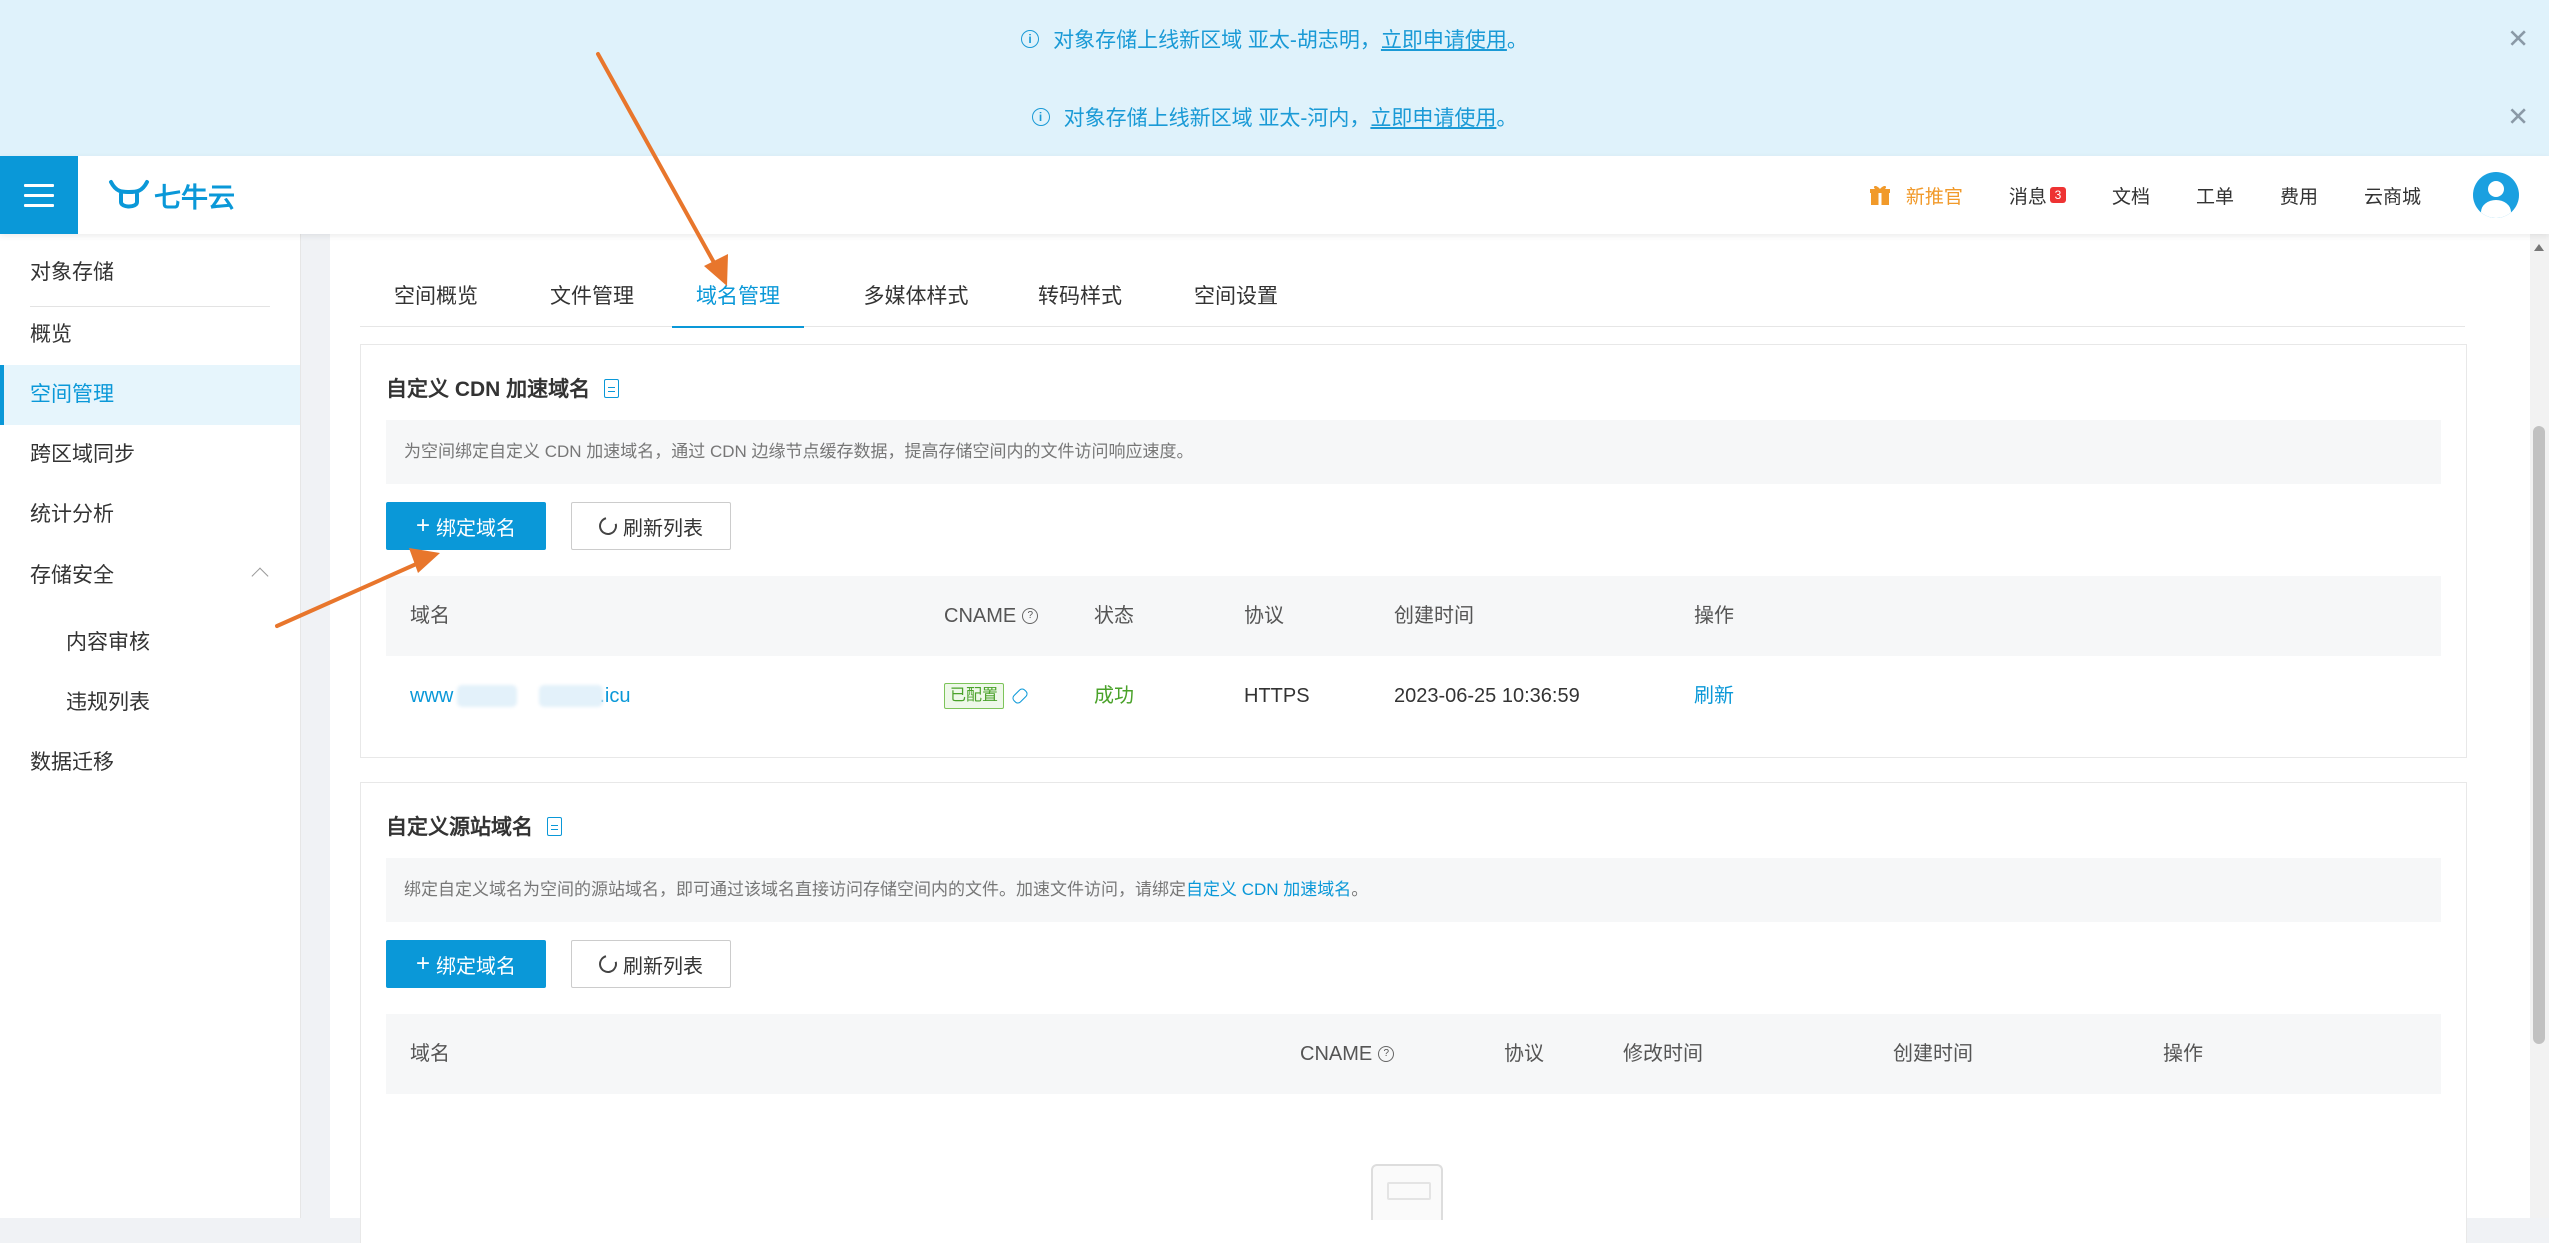  What do you see at coordinates (1114, 696) in the screenshot?
I see `status-cell: 成功` at bounding box center [1114, 696].